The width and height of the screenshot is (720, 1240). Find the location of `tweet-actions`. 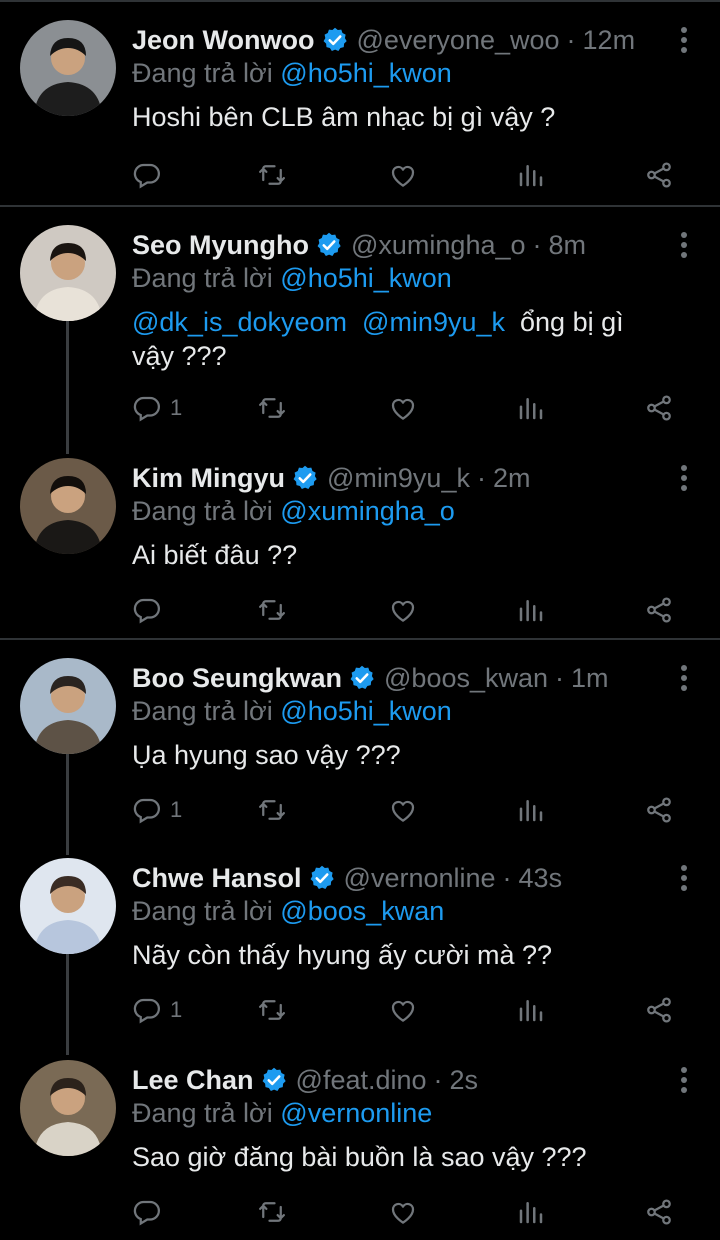

tweet-actions is located at coordinates (412, 175).